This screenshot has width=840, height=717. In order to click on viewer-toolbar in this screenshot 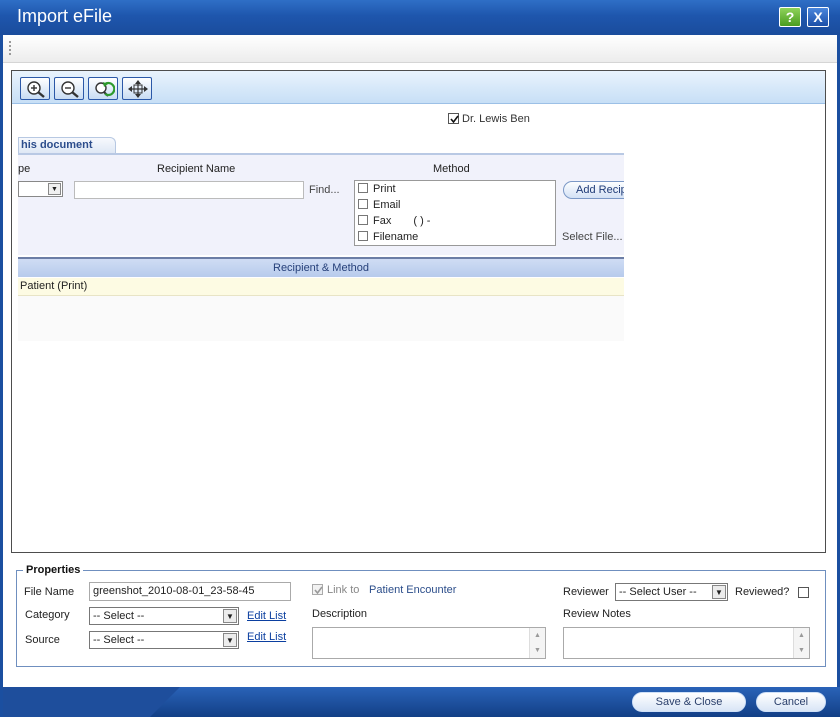, I will do `click(418, 87)`.